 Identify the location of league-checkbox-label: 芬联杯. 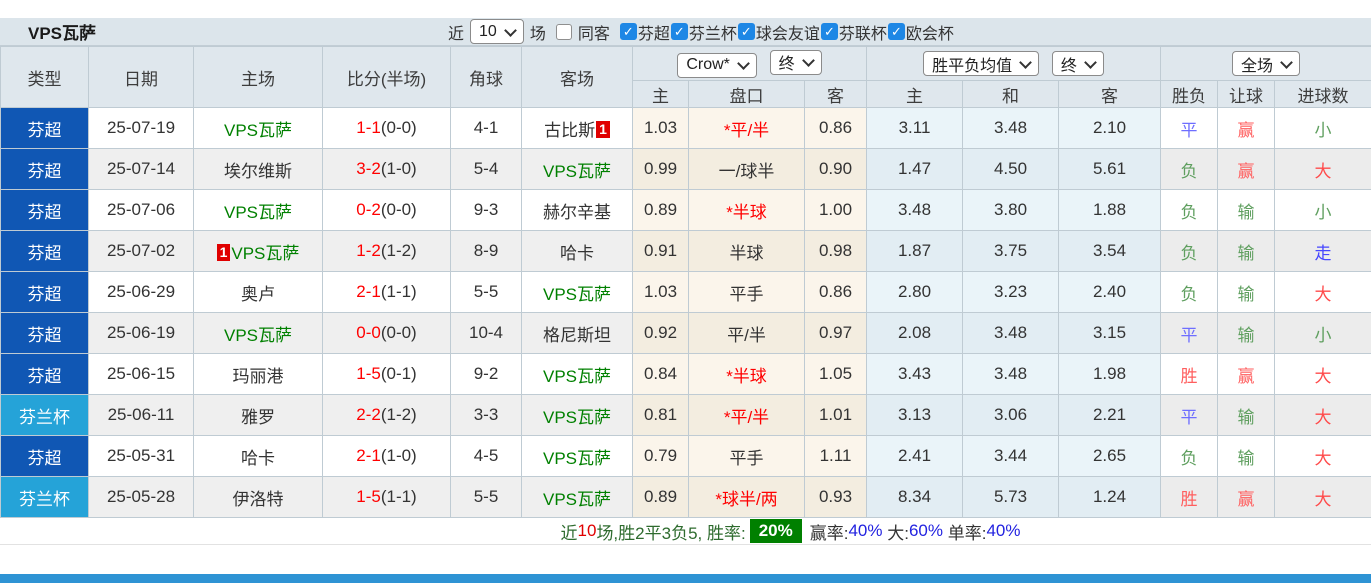
(863, 32).